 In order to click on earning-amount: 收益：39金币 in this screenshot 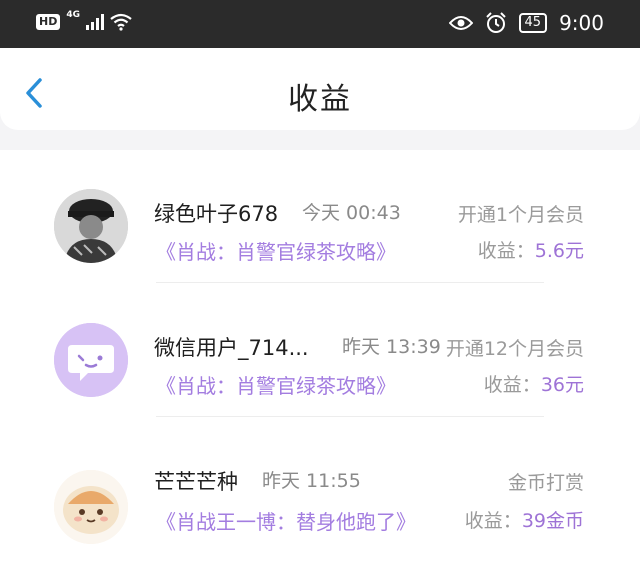, I will do `click(524, 519)`.